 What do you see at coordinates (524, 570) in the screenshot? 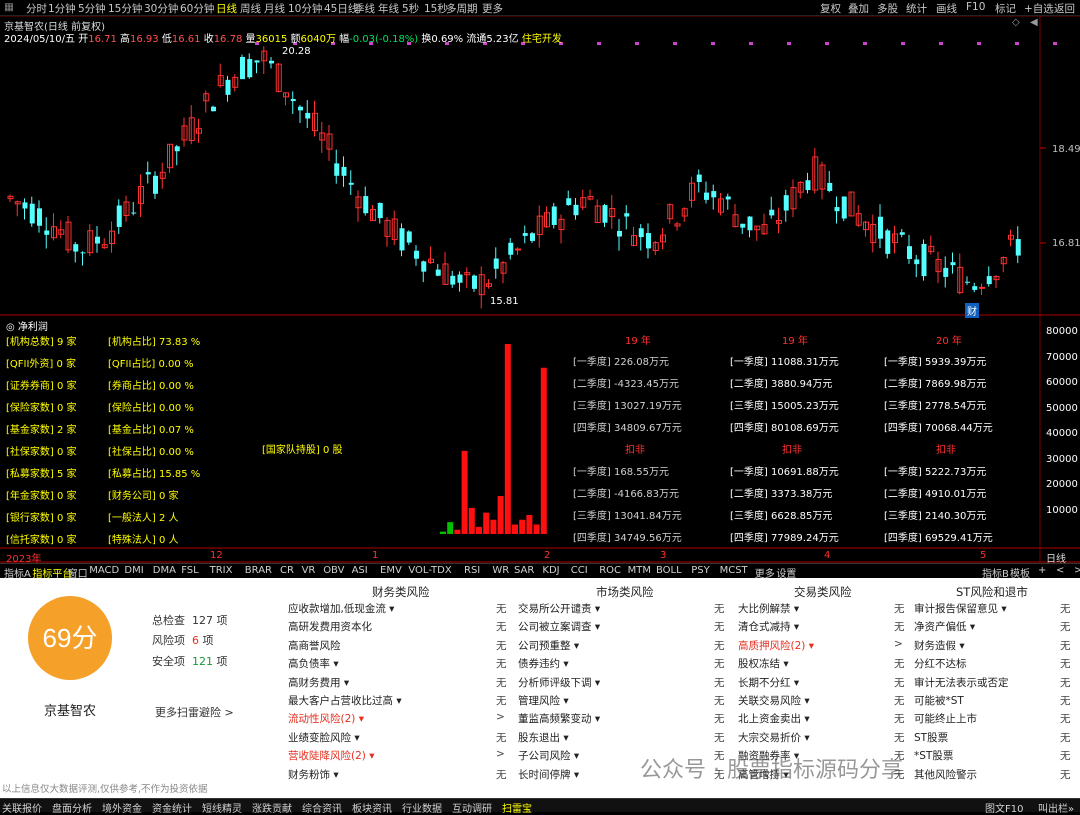
I see `indicator-tab-17: SAR` at bounding box center [524, 570].